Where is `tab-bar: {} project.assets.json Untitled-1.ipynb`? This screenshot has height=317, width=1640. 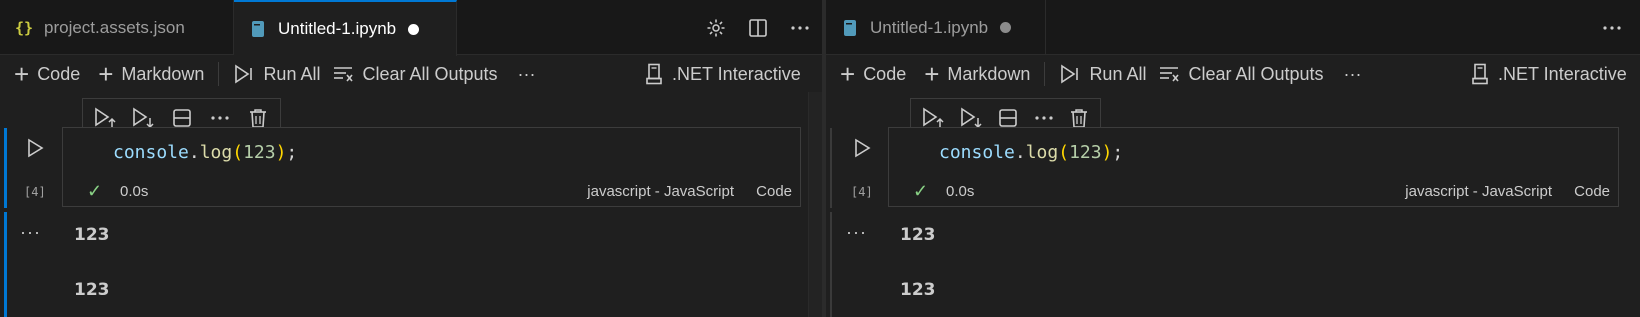 tab-bar: {} project.assets.json Untitled-1.ipynb is located at coordinates (411, 28).